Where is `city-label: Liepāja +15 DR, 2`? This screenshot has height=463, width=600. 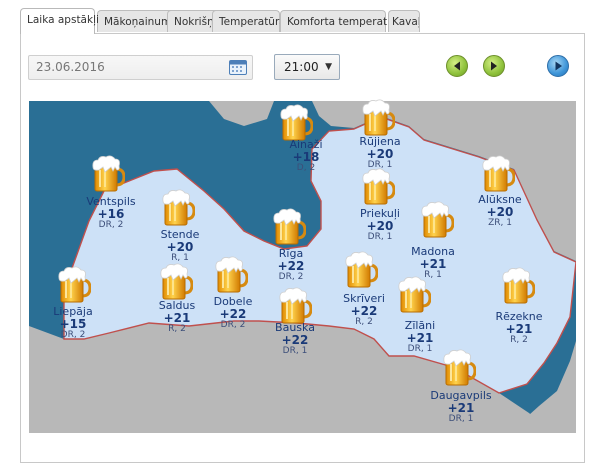 city-label: Liepāja +15 DR, 2 is located at coordinates (73, 323).